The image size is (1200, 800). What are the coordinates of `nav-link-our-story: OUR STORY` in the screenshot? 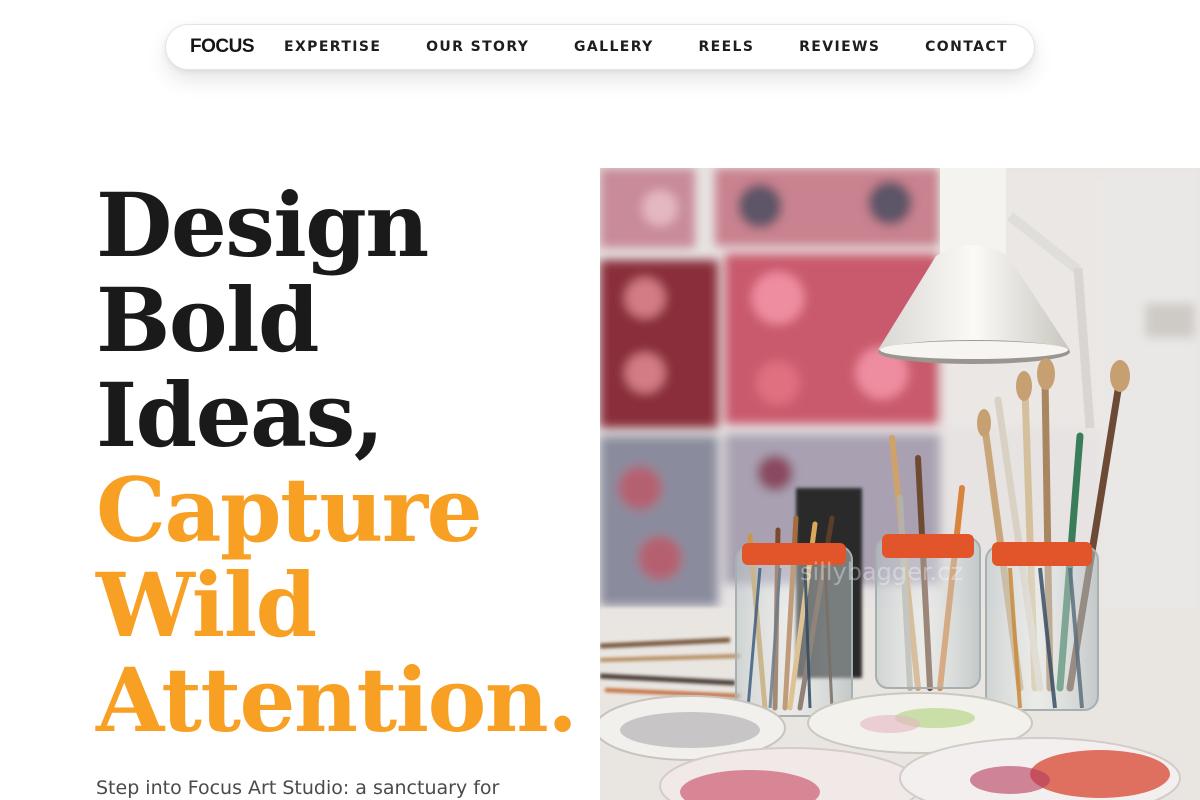 It's located at (477, 47).